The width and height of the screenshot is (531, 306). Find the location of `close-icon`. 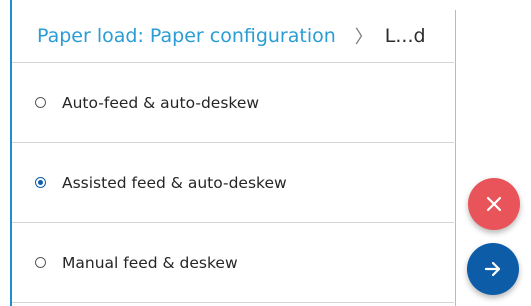

close-icon is located at coordinates (494, 204).